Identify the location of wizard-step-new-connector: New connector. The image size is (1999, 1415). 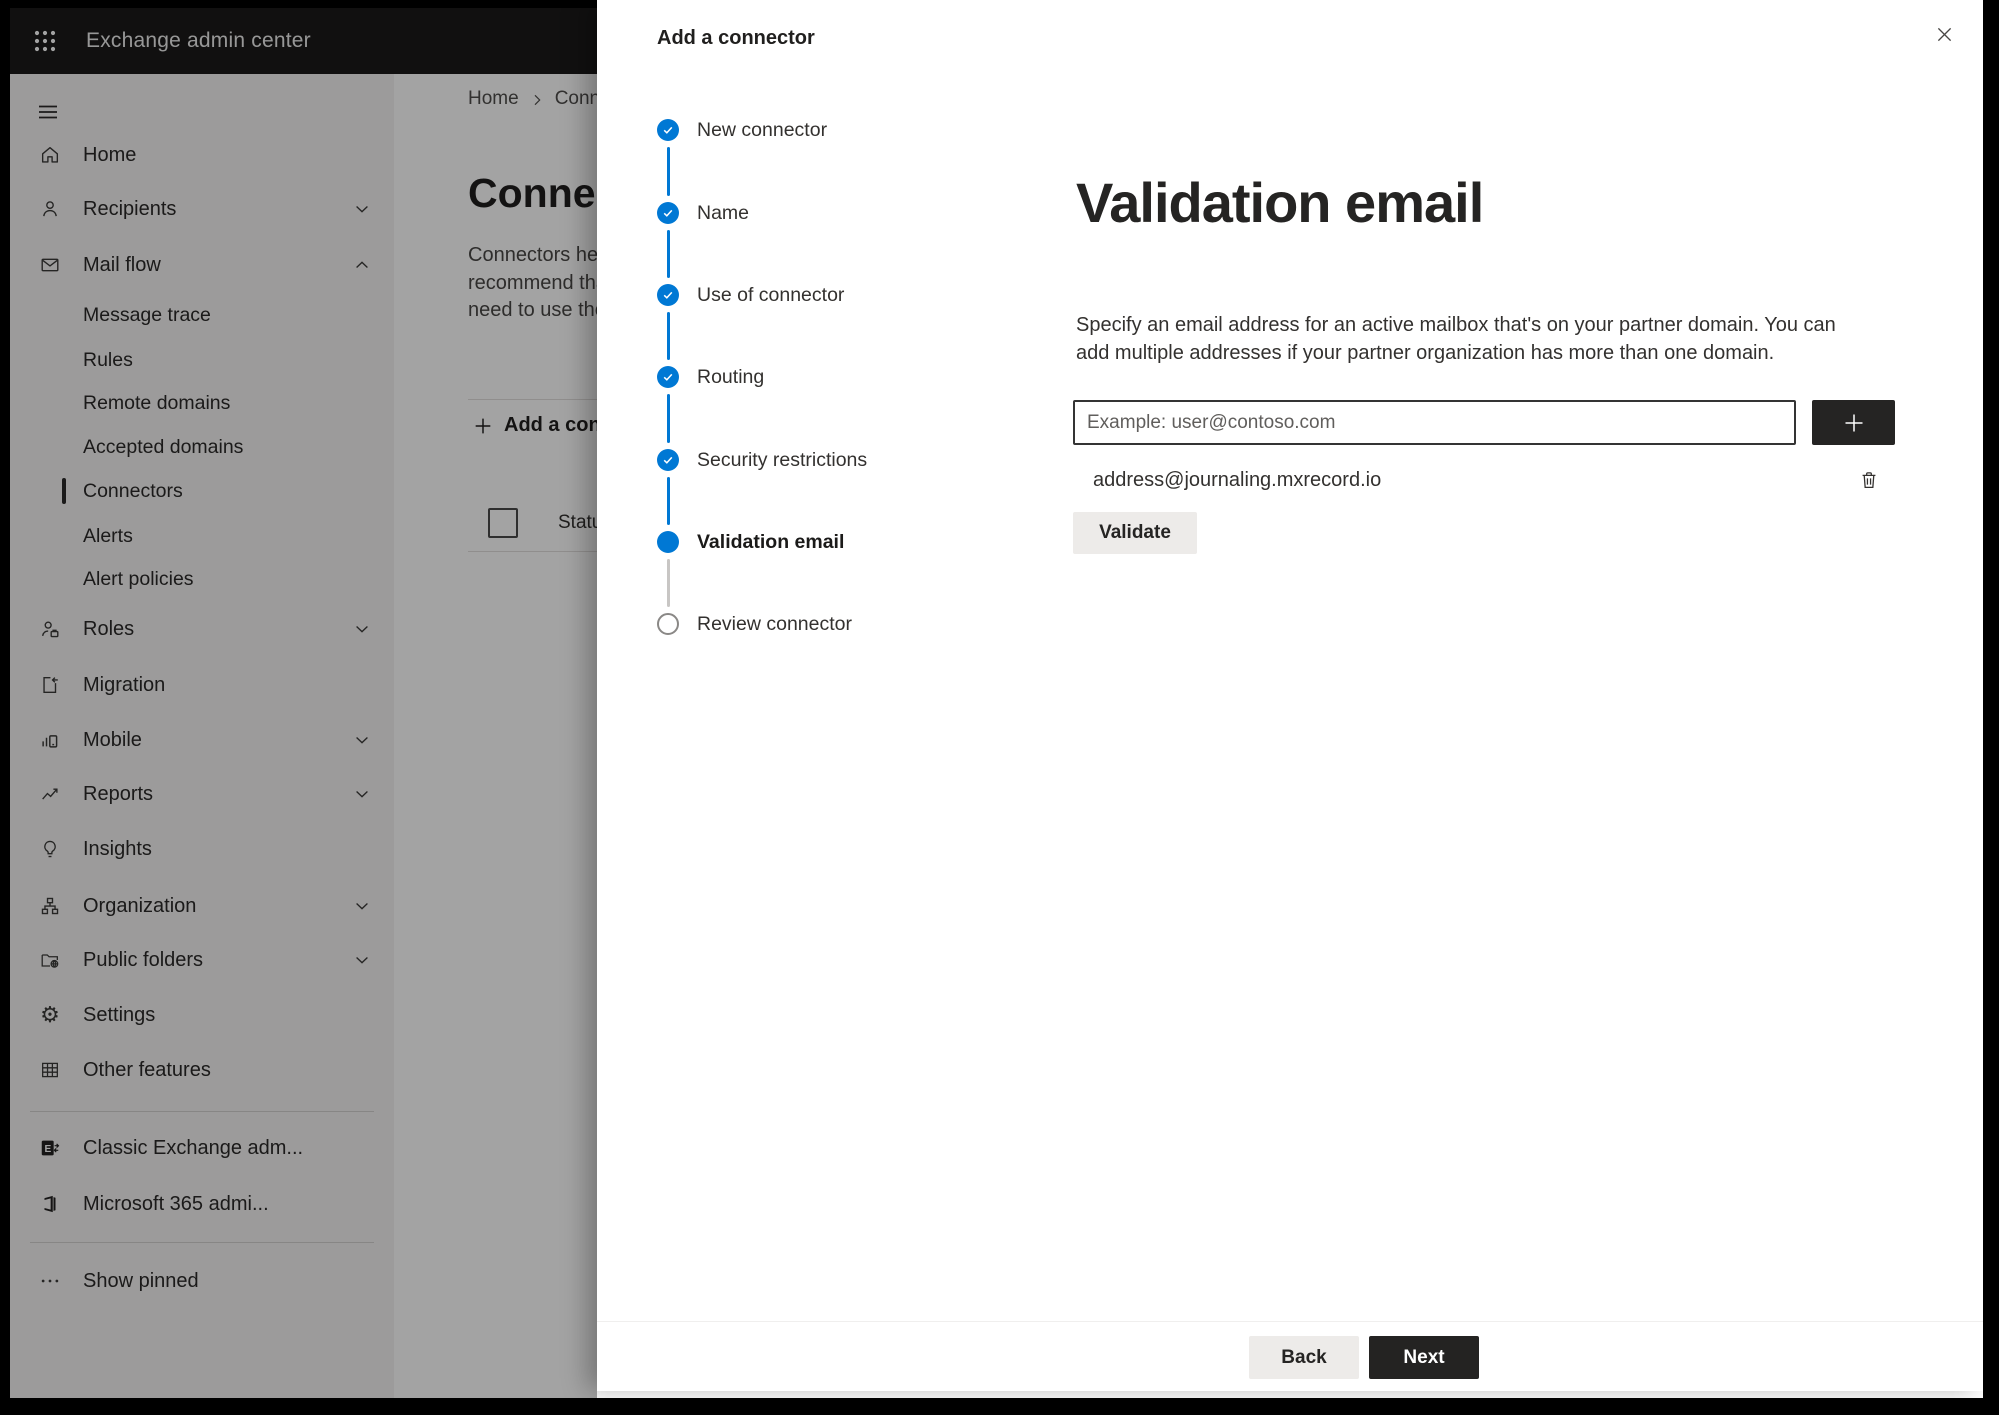
(803, 130).